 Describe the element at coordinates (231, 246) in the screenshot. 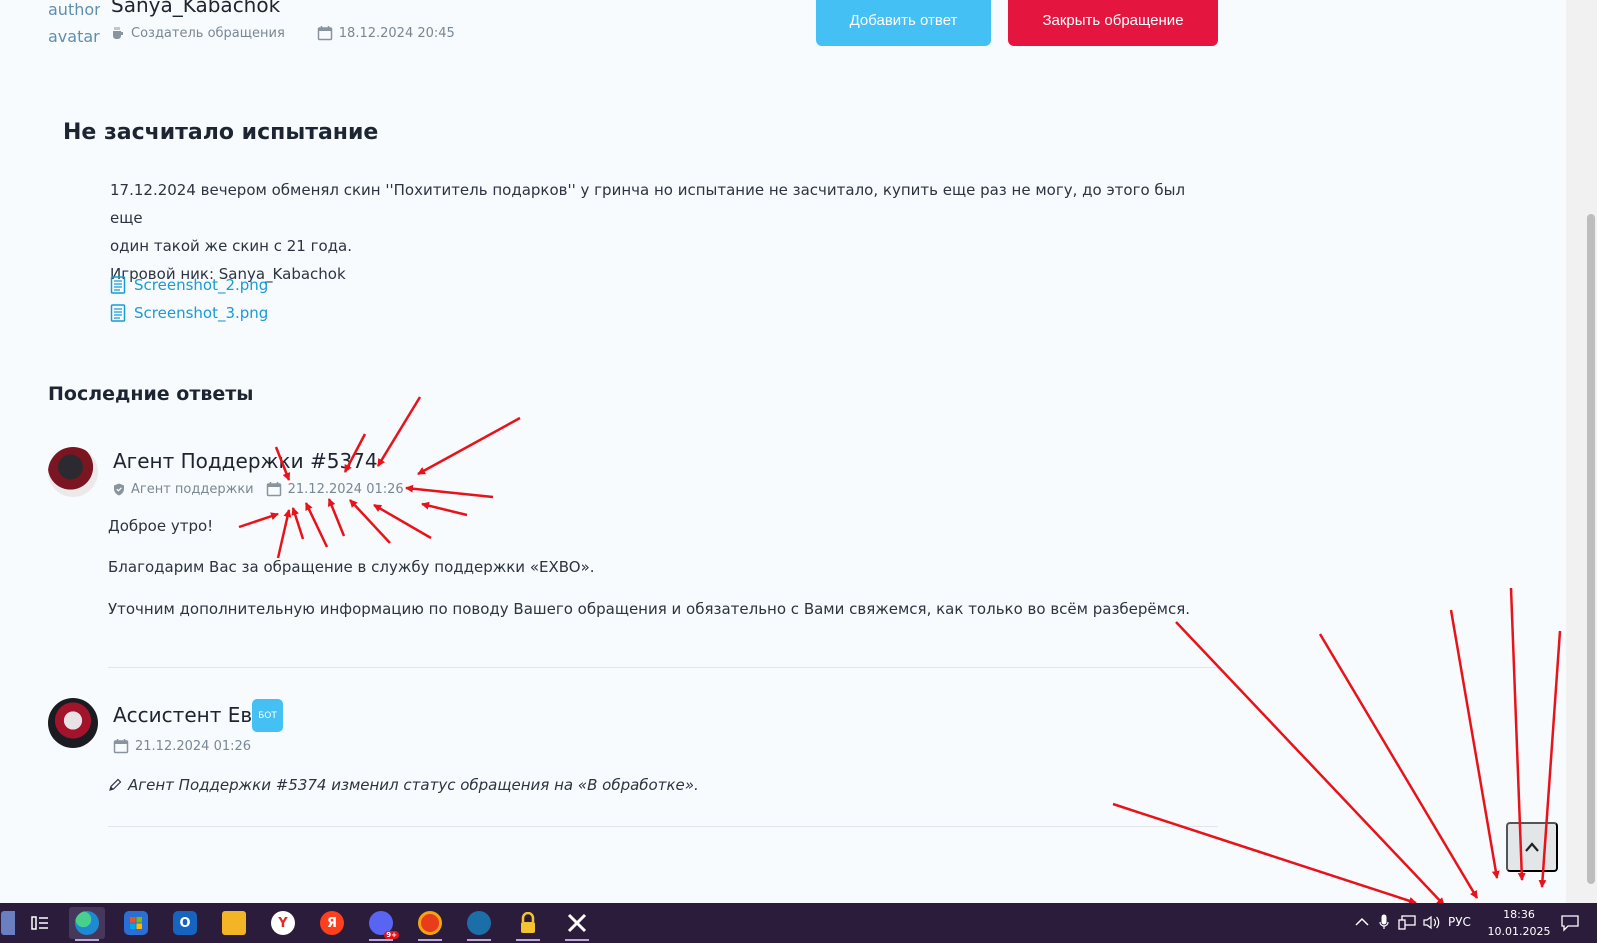

I see `ticket-body-line: один такой же скин с 21 года.` at that location.